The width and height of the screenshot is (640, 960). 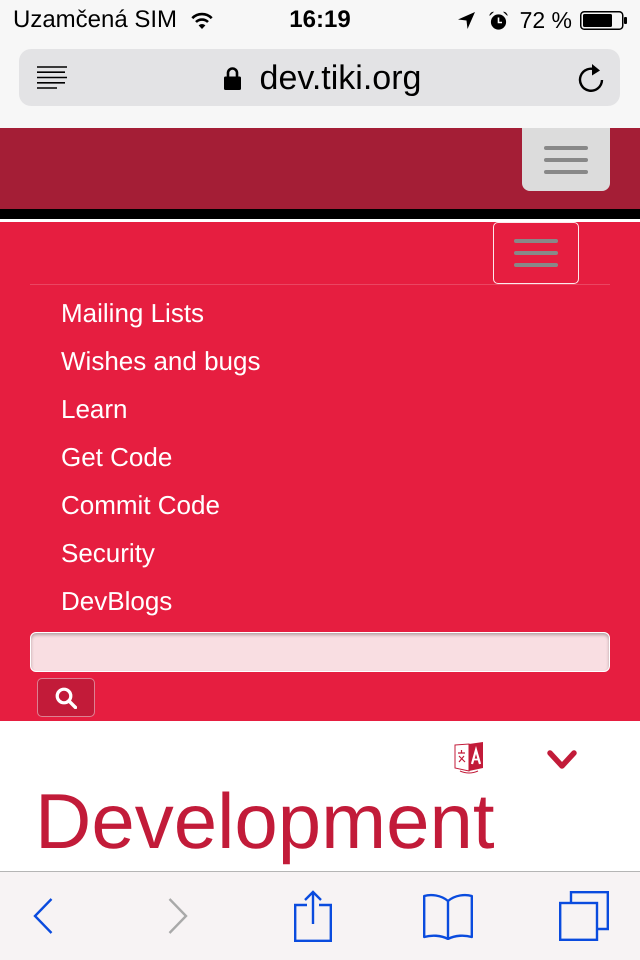 I want to click on reader-icon, so click(x=52, y=77).